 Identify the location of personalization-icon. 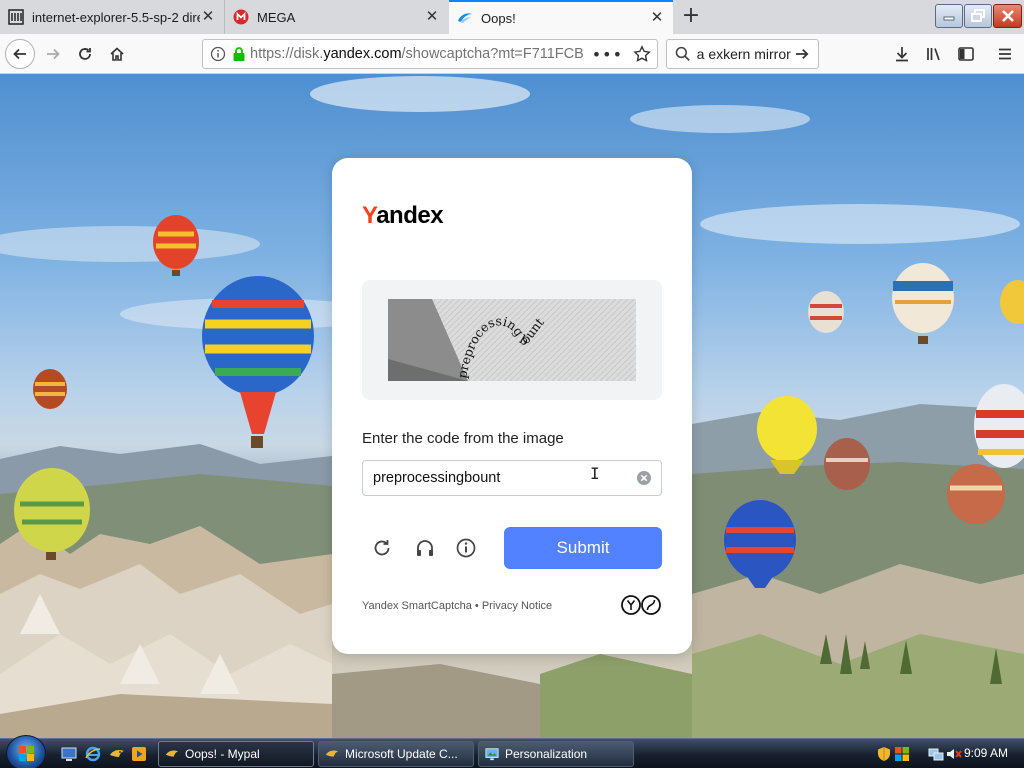
(492, 754).